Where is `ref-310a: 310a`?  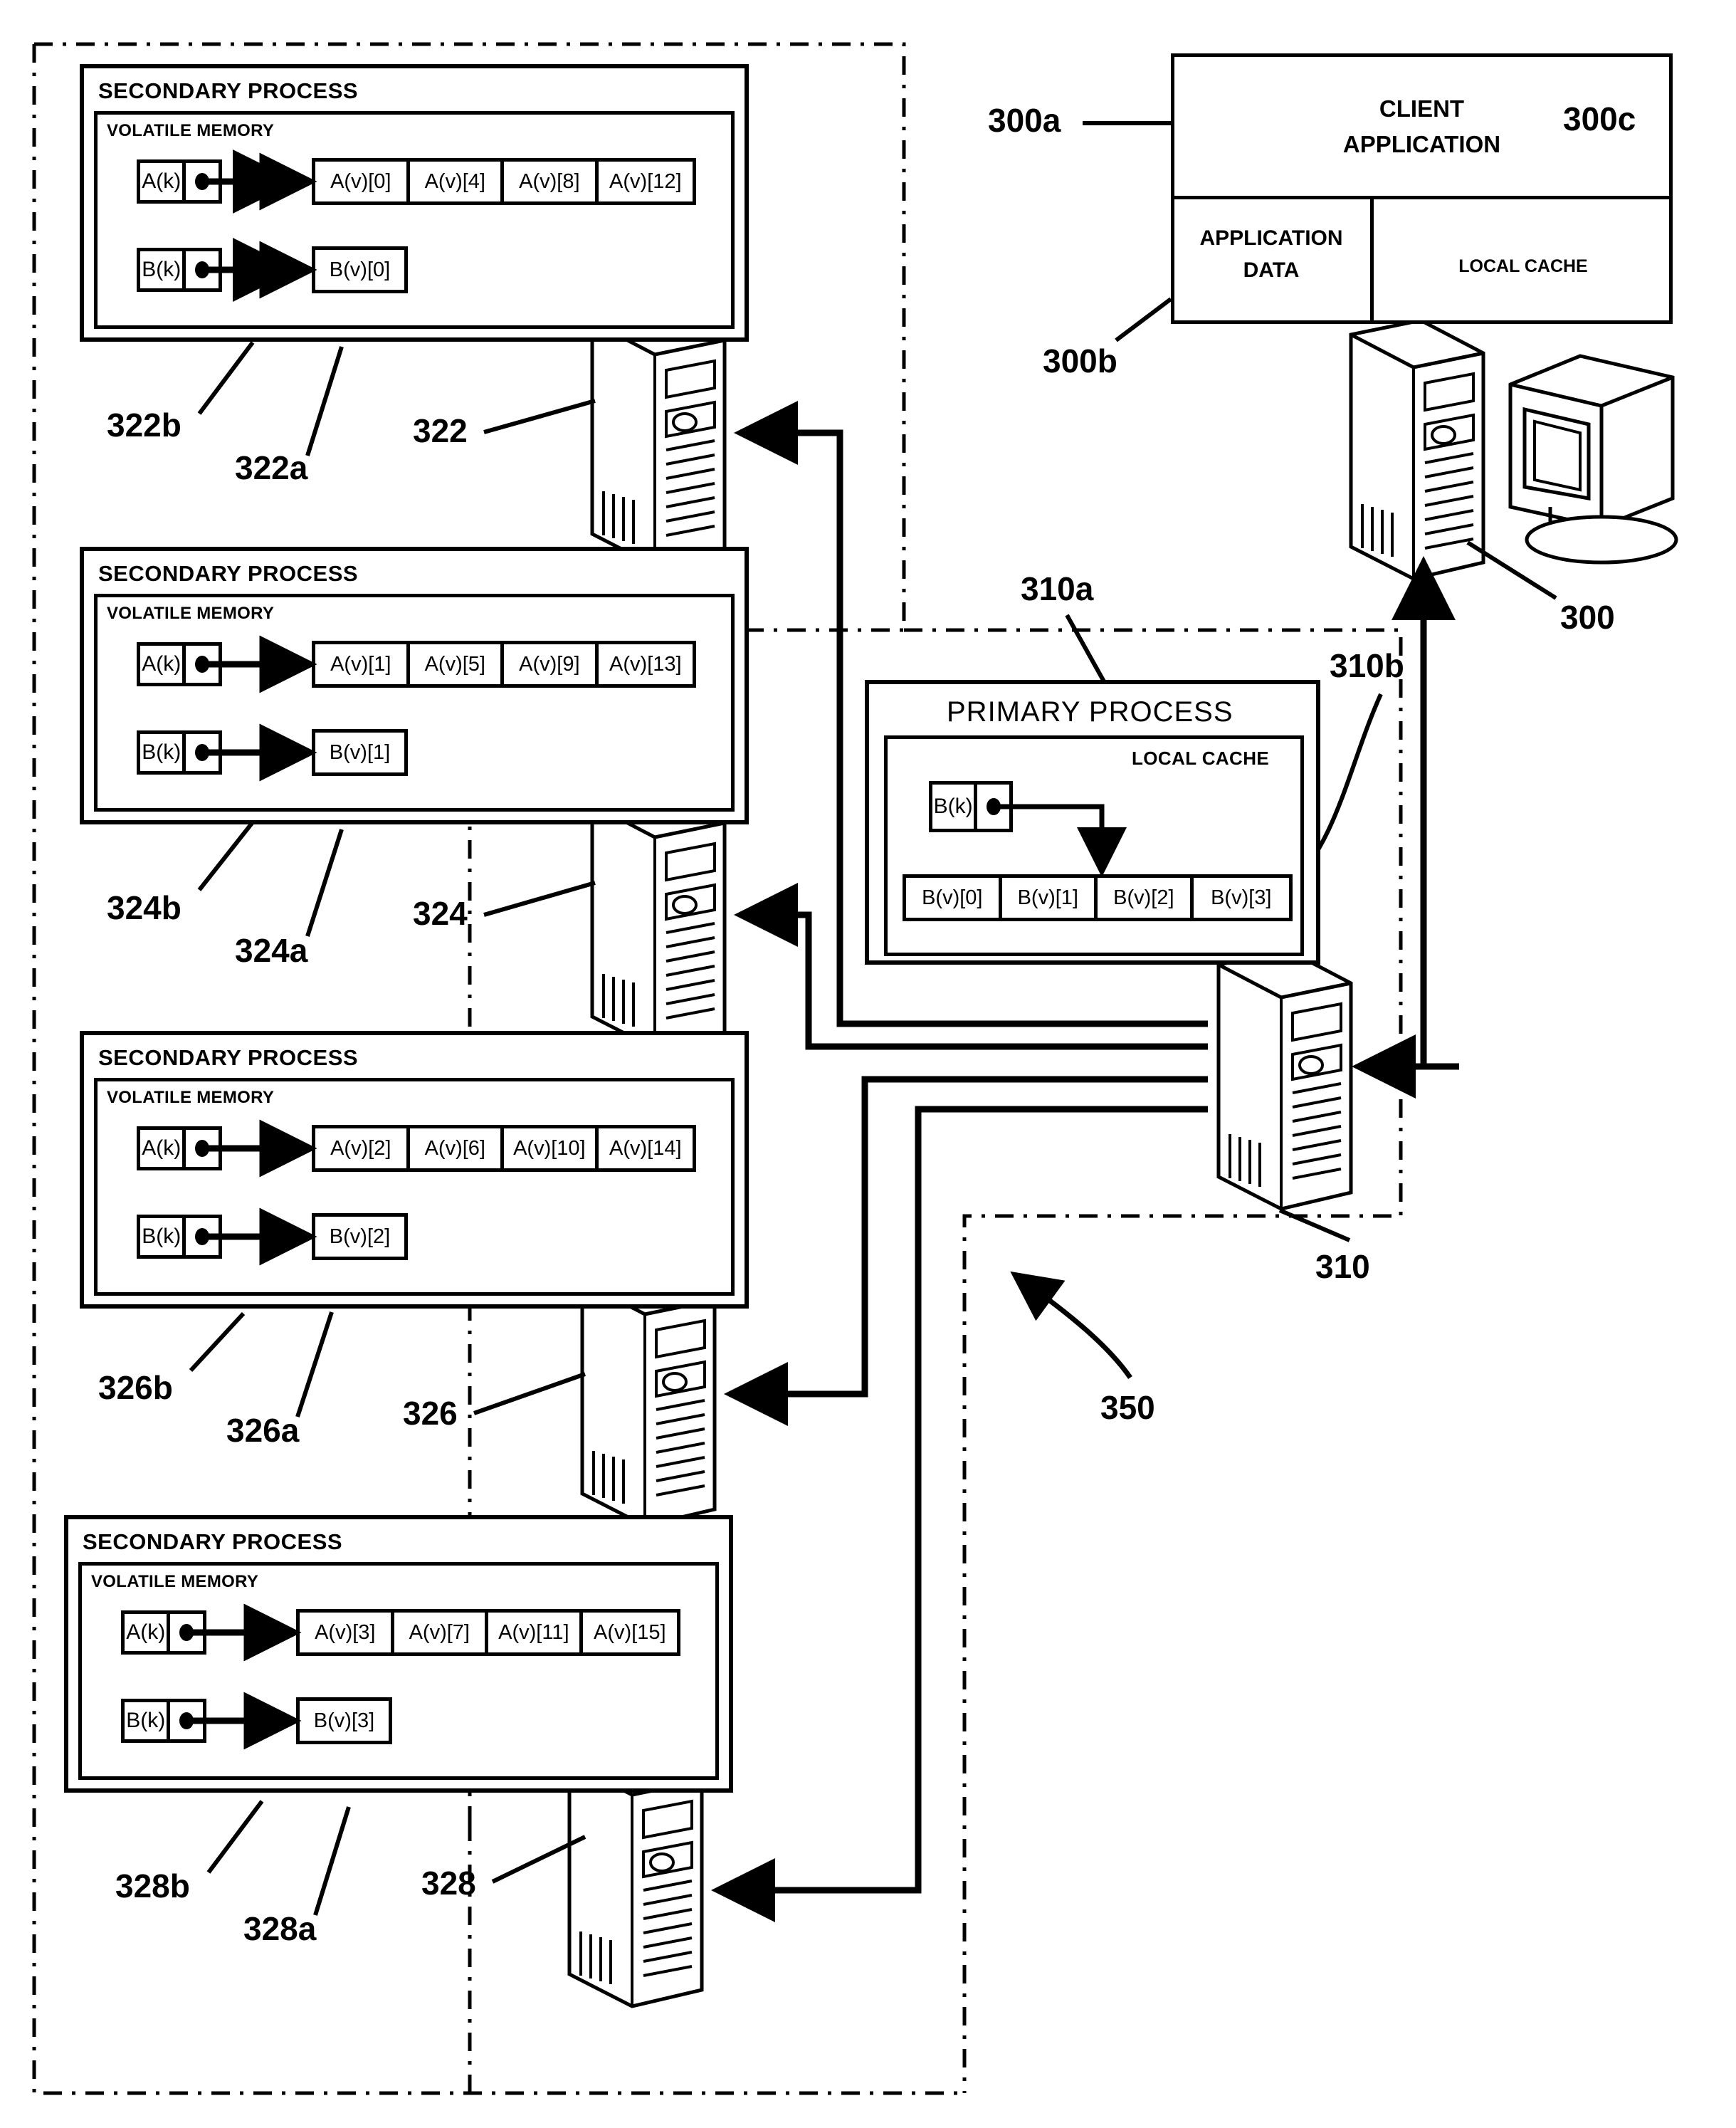 ref-310a: 310a is located at coordinates (1057, 588).